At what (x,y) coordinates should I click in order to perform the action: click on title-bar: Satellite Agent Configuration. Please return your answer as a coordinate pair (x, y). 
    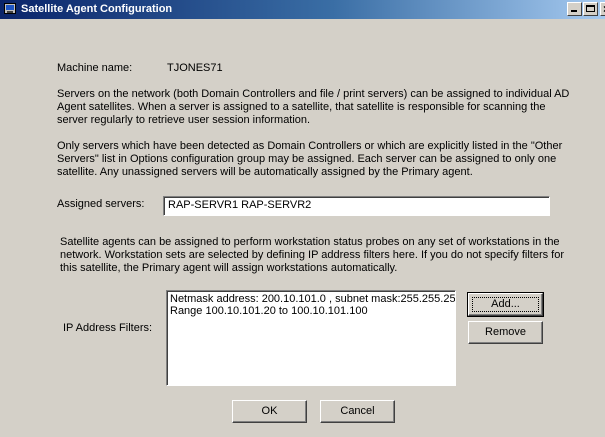
    Looking at the image, I should click on (302, 9).